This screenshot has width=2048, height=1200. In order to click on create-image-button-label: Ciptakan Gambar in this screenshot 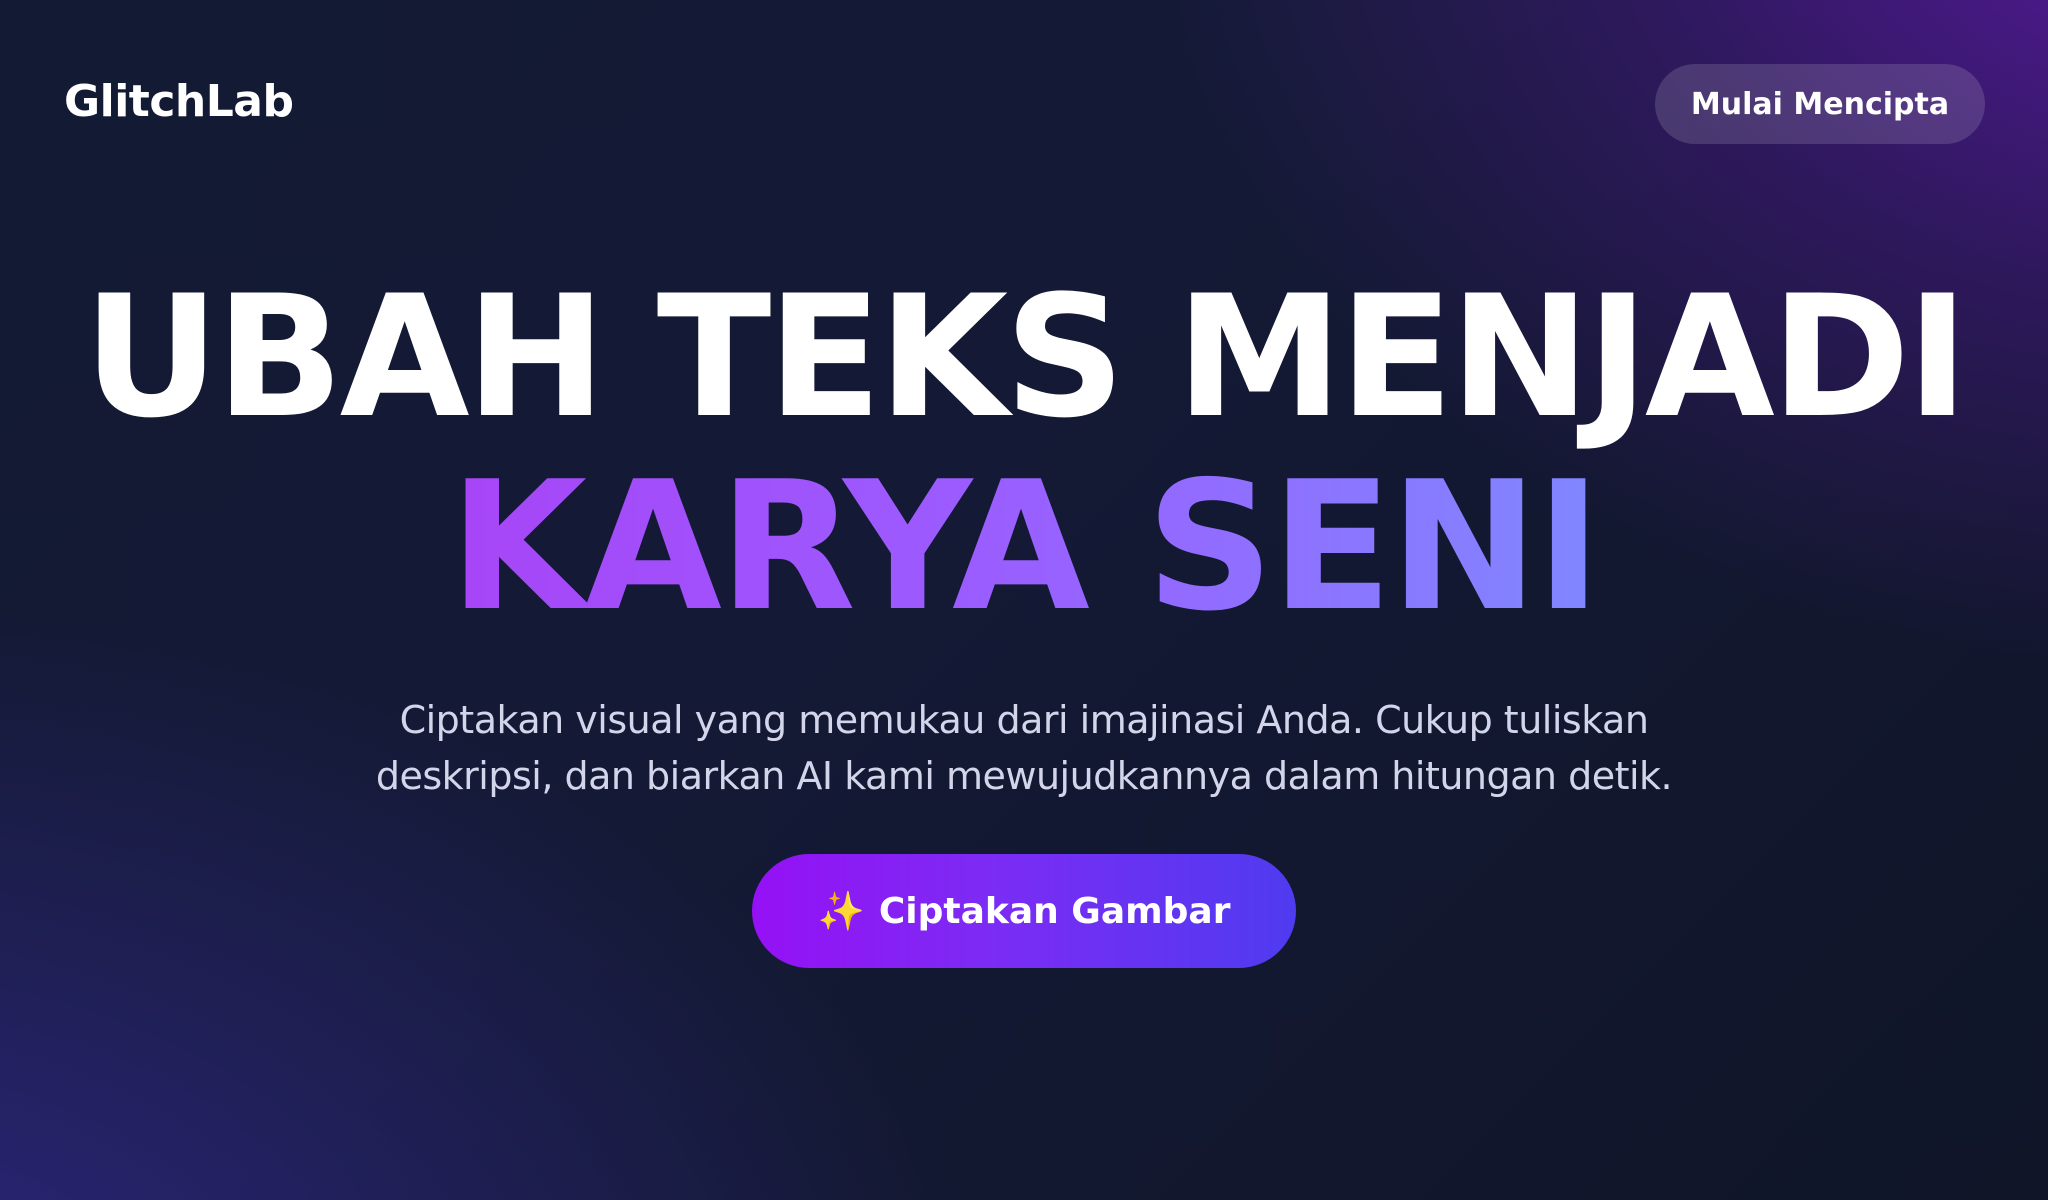, I will do `click(1054, 911)`.